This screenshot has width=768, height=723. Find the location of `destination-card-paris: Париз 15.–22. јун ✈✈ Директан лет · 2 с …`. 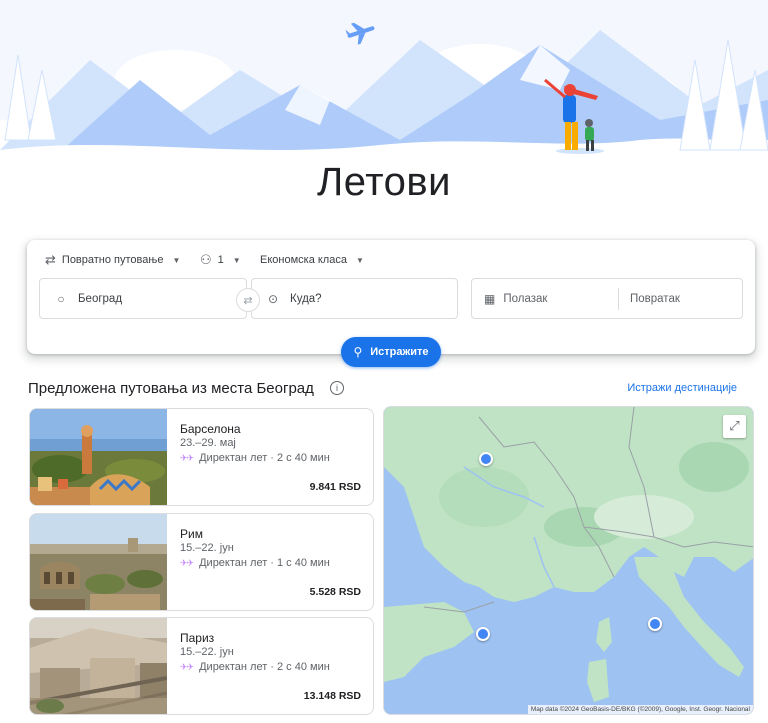

destination-card-paris: Париз 15.–22. јун ✈✈ Директан лет · 2 с … is located at coordinates (201, 666).